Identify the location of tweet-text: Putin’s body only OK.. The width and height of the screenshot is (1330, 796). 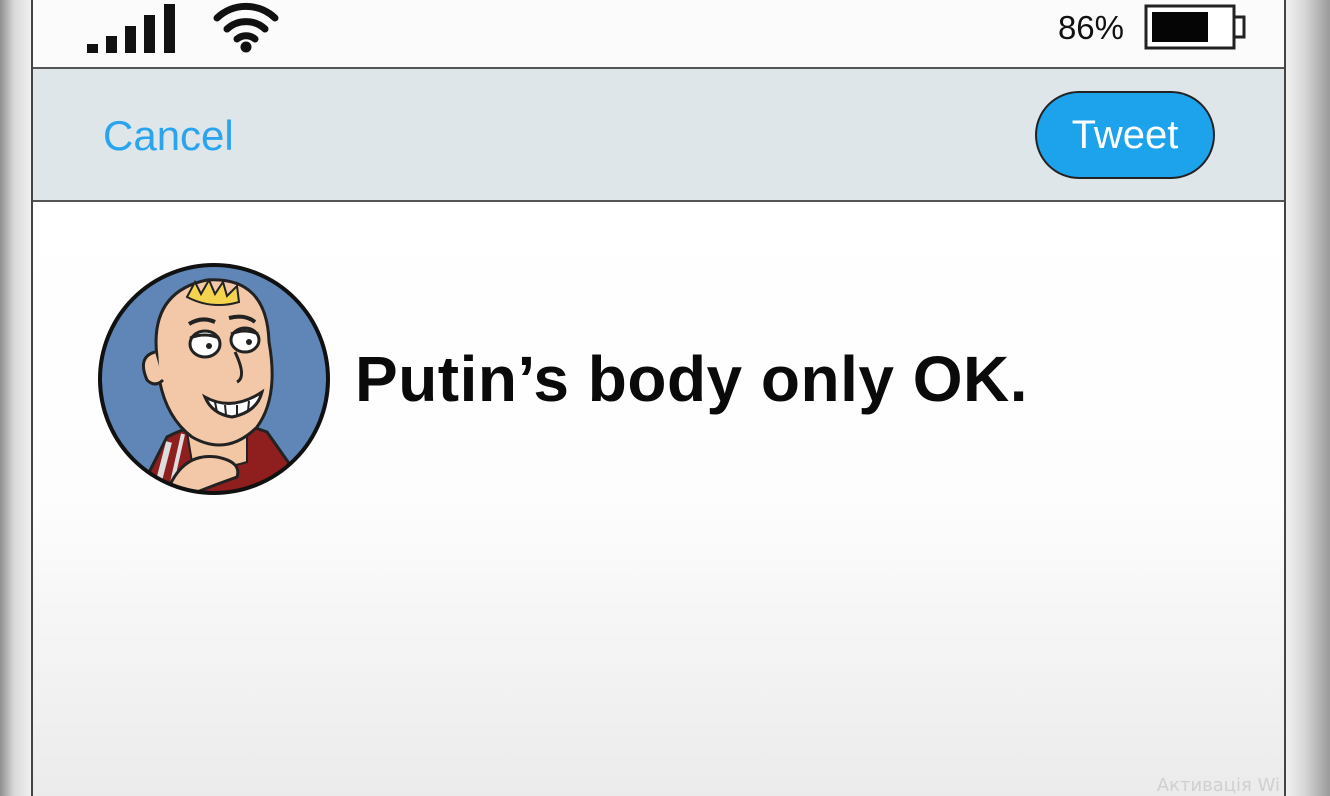
(691, 379).